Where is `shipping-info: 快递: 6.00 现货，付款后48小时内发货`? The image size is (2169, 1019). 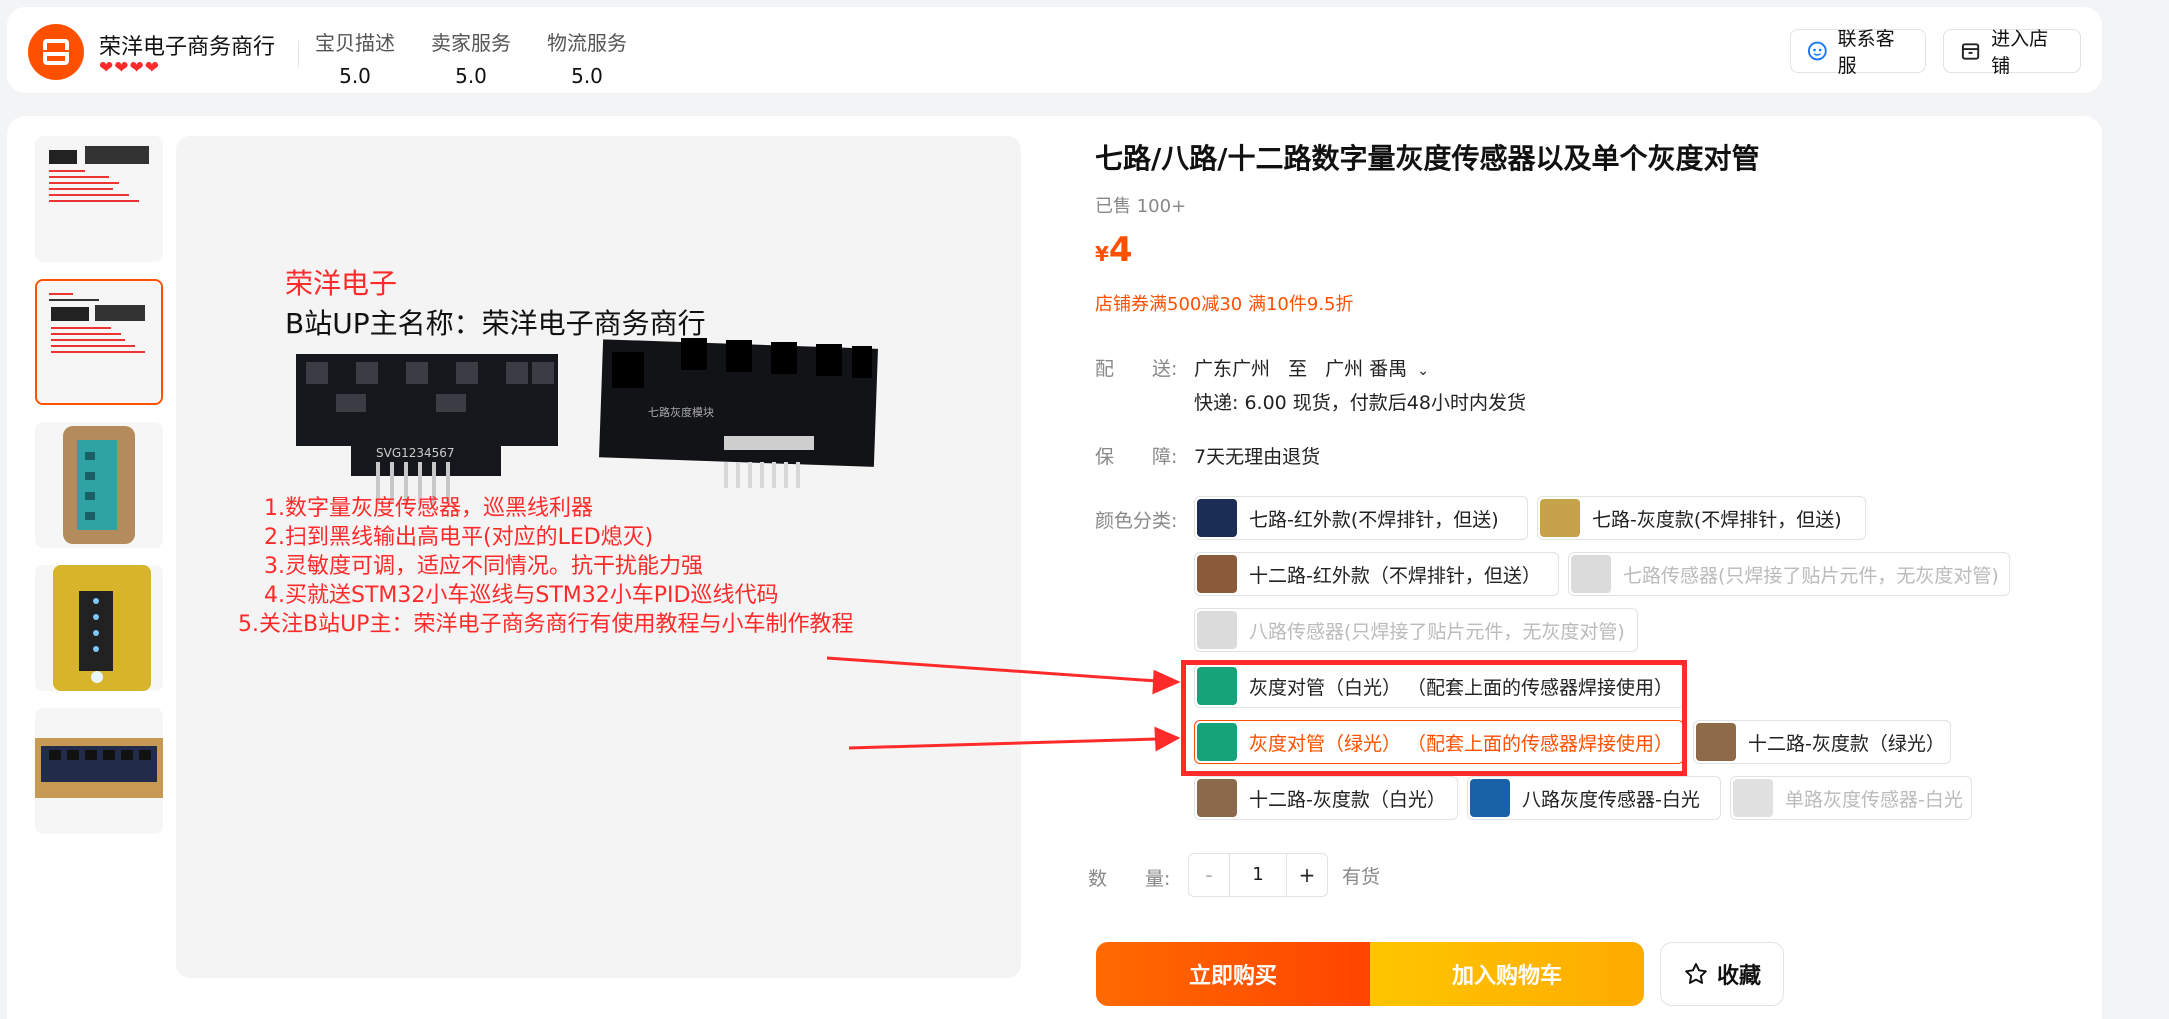
shipping-info: 快递: 6.00 现货，付款后48小时内发货 is located at coordinates (1360, 403).